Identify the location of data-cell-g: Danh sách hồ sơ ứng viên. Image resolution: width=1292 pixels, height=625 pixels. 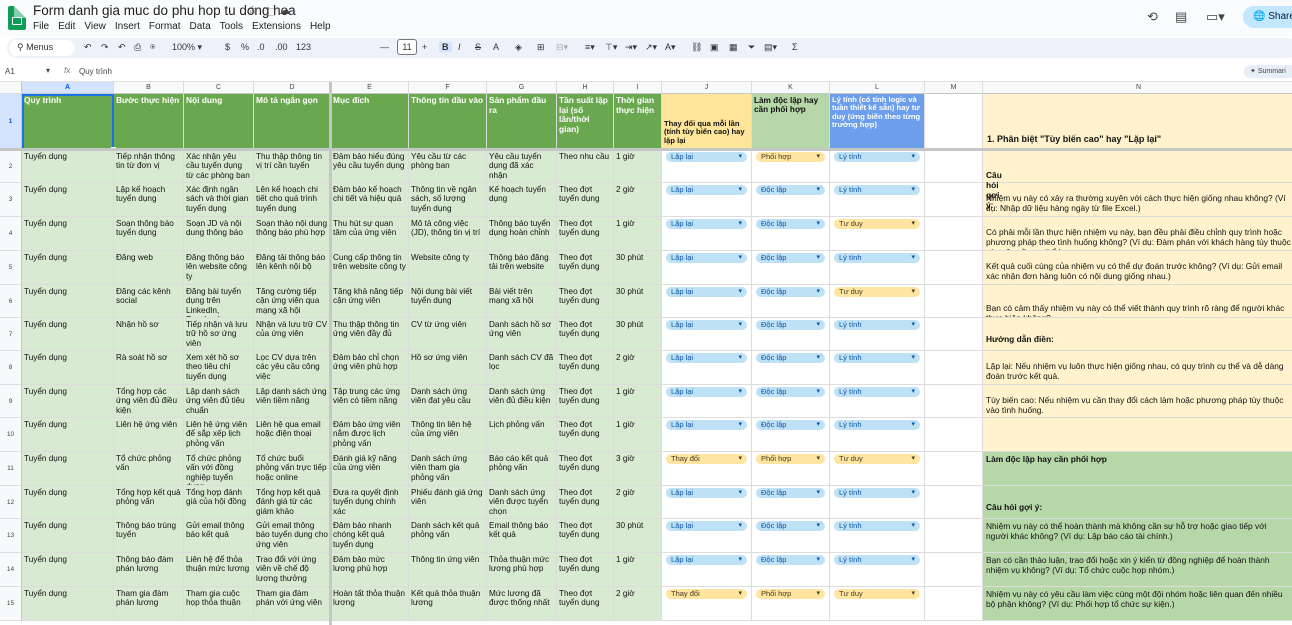
(522, 334).